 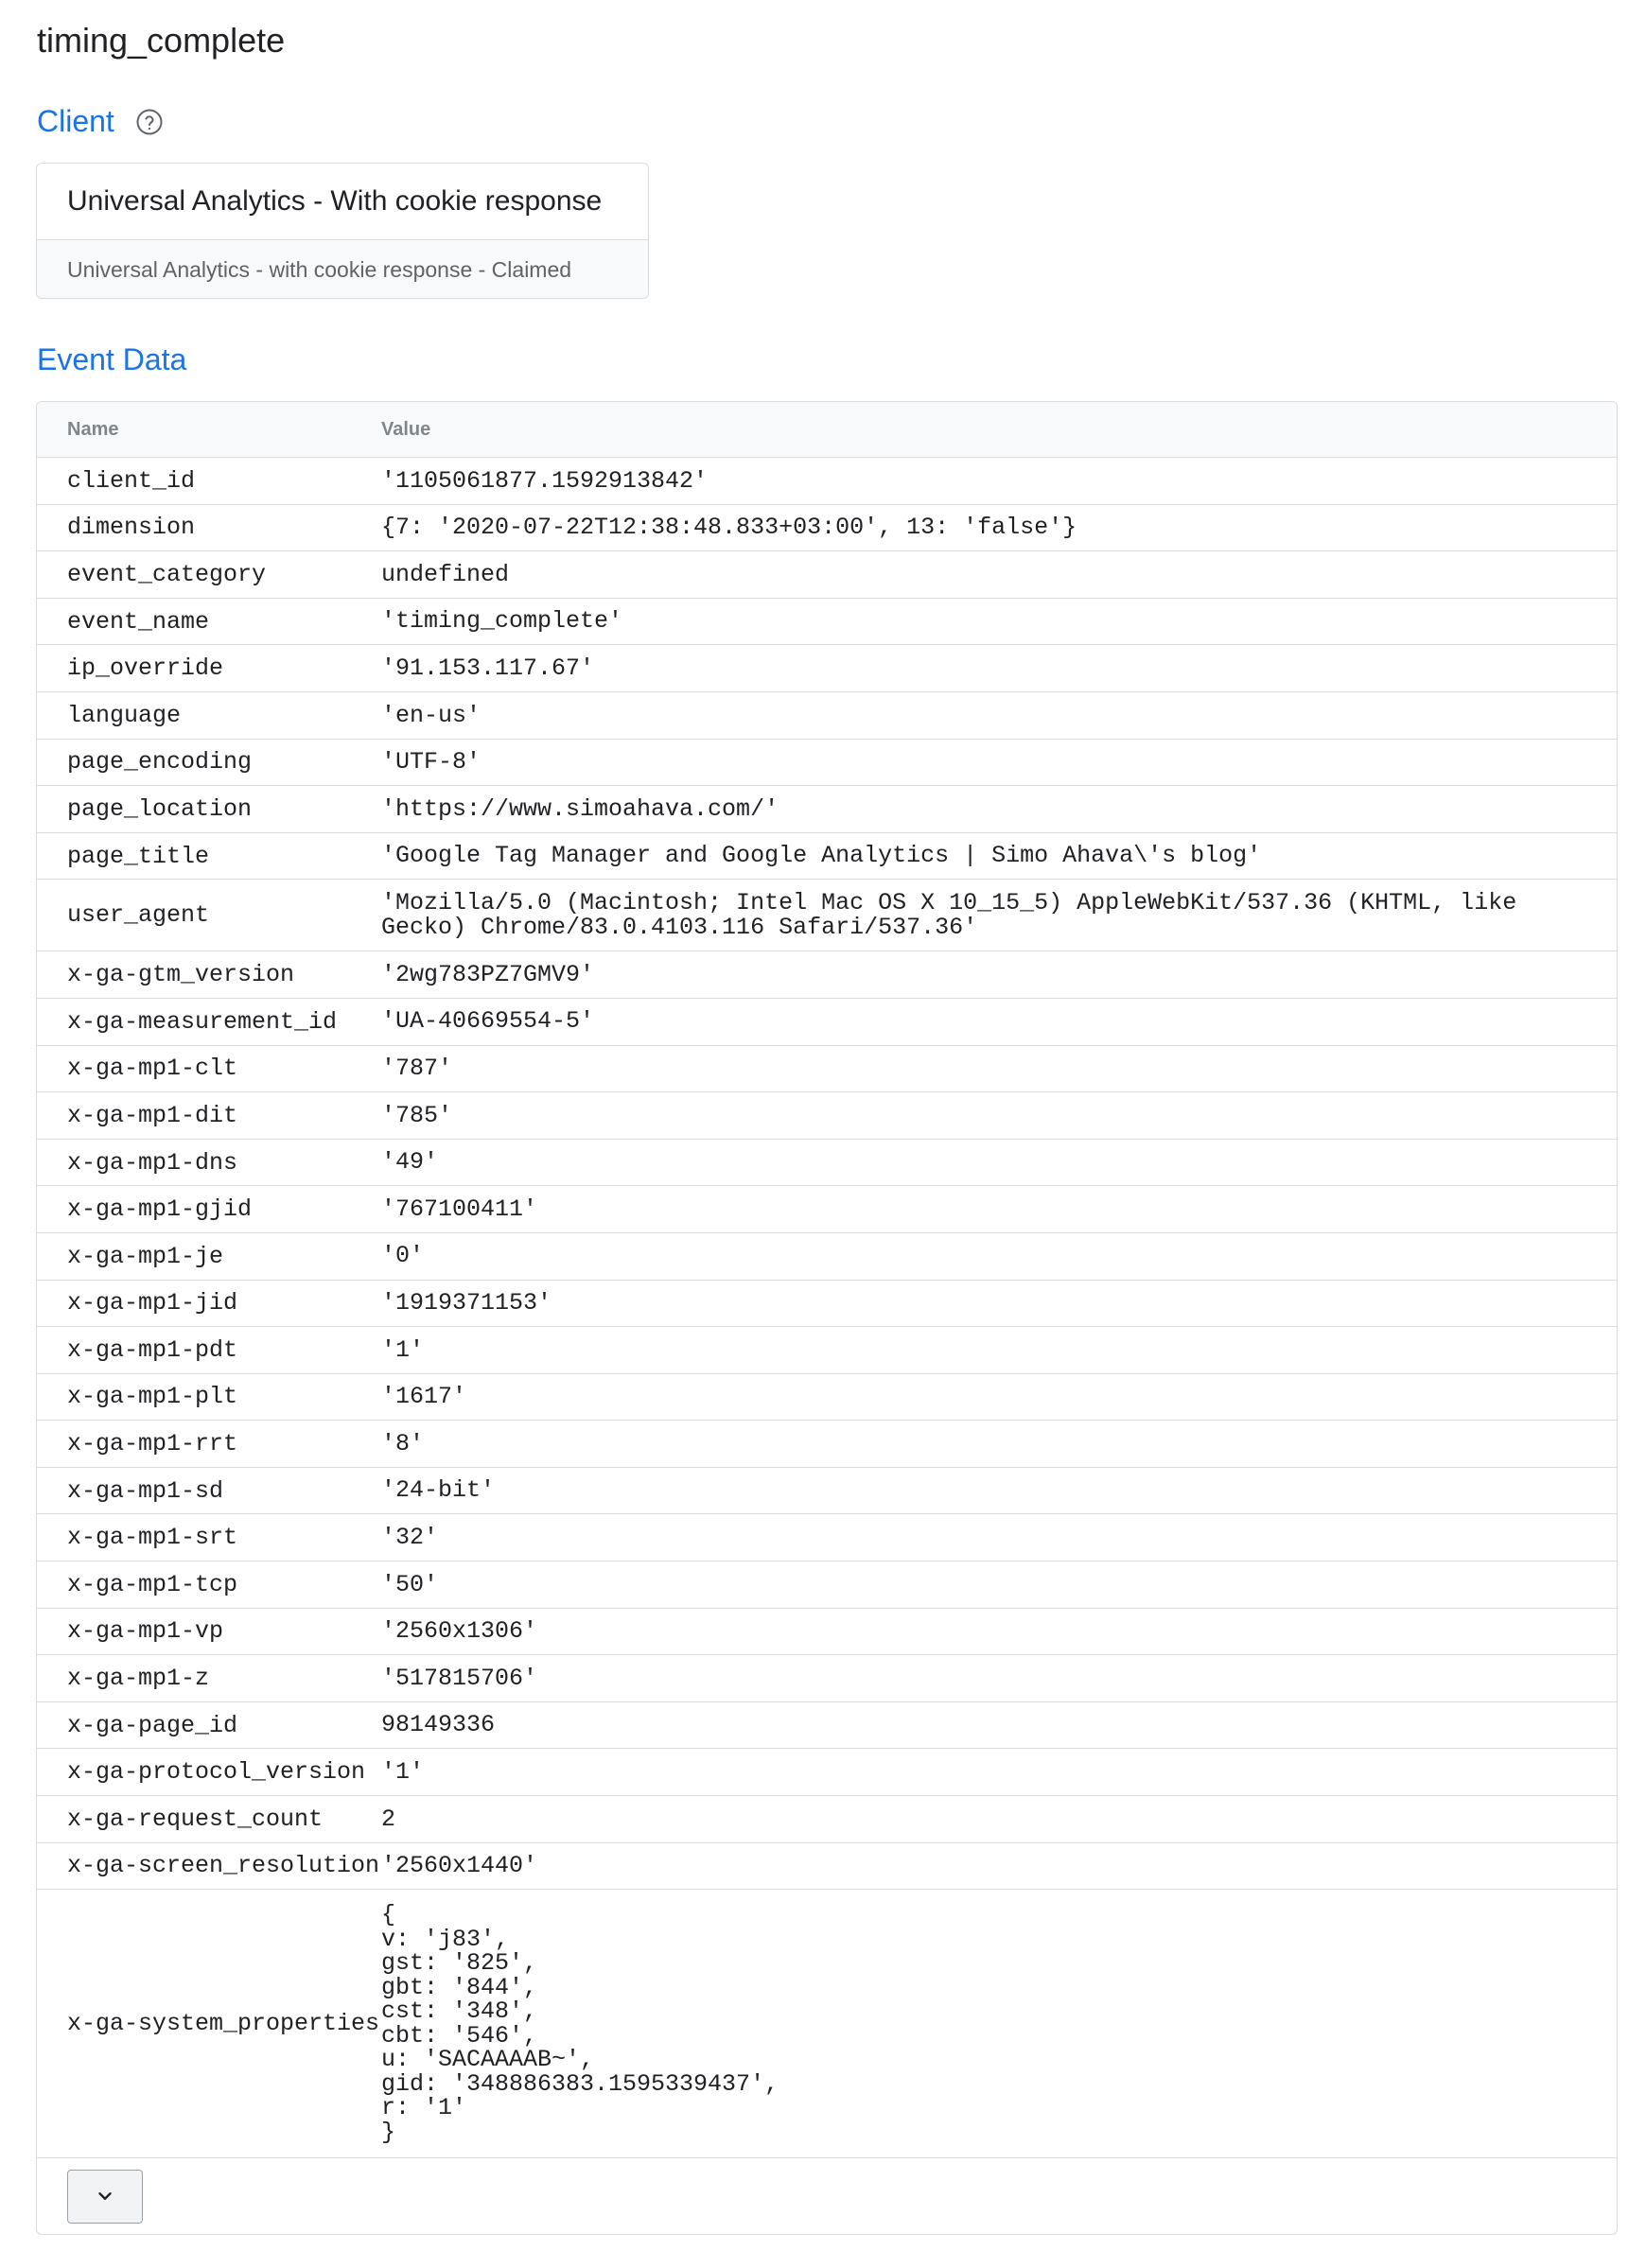 I want to click on table-row: x-ga-mp1-srt '32', so click(x=827, y=1538).